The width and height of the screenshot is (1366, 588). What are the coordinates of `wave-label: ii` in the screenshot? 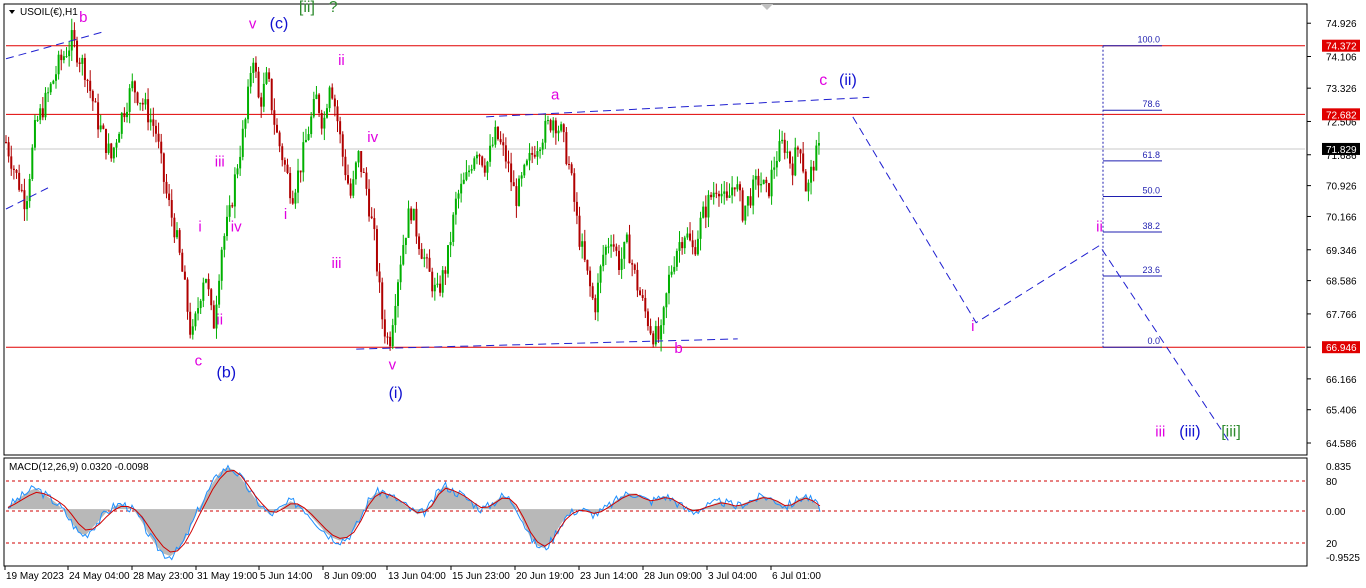 It's located at (1099, 226).